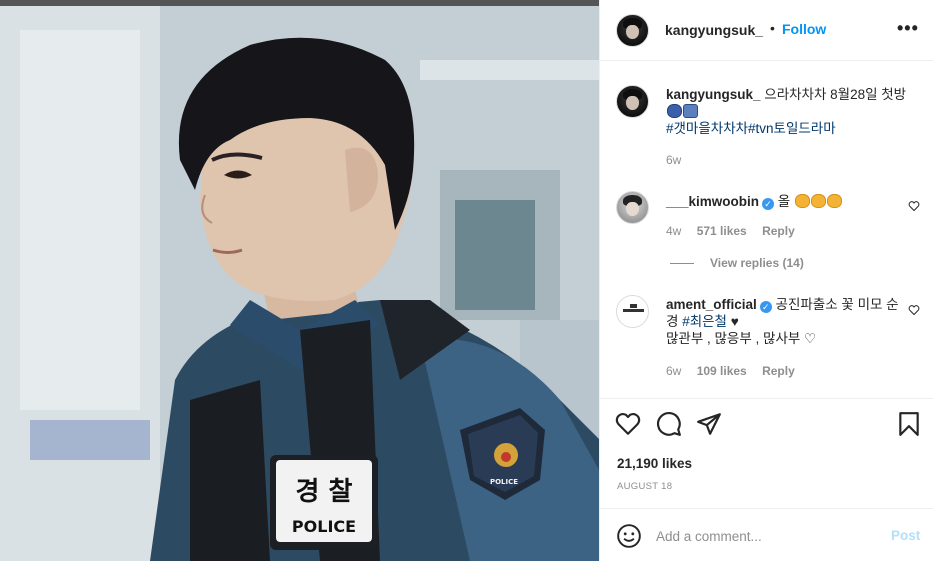 This screenshot has width=933, height=561. Describe the element at coordinates (741, 338) in the screenshot. I see `comment-text-line2: 많관부 , 많응부 , 많사부 ♡` at that location.